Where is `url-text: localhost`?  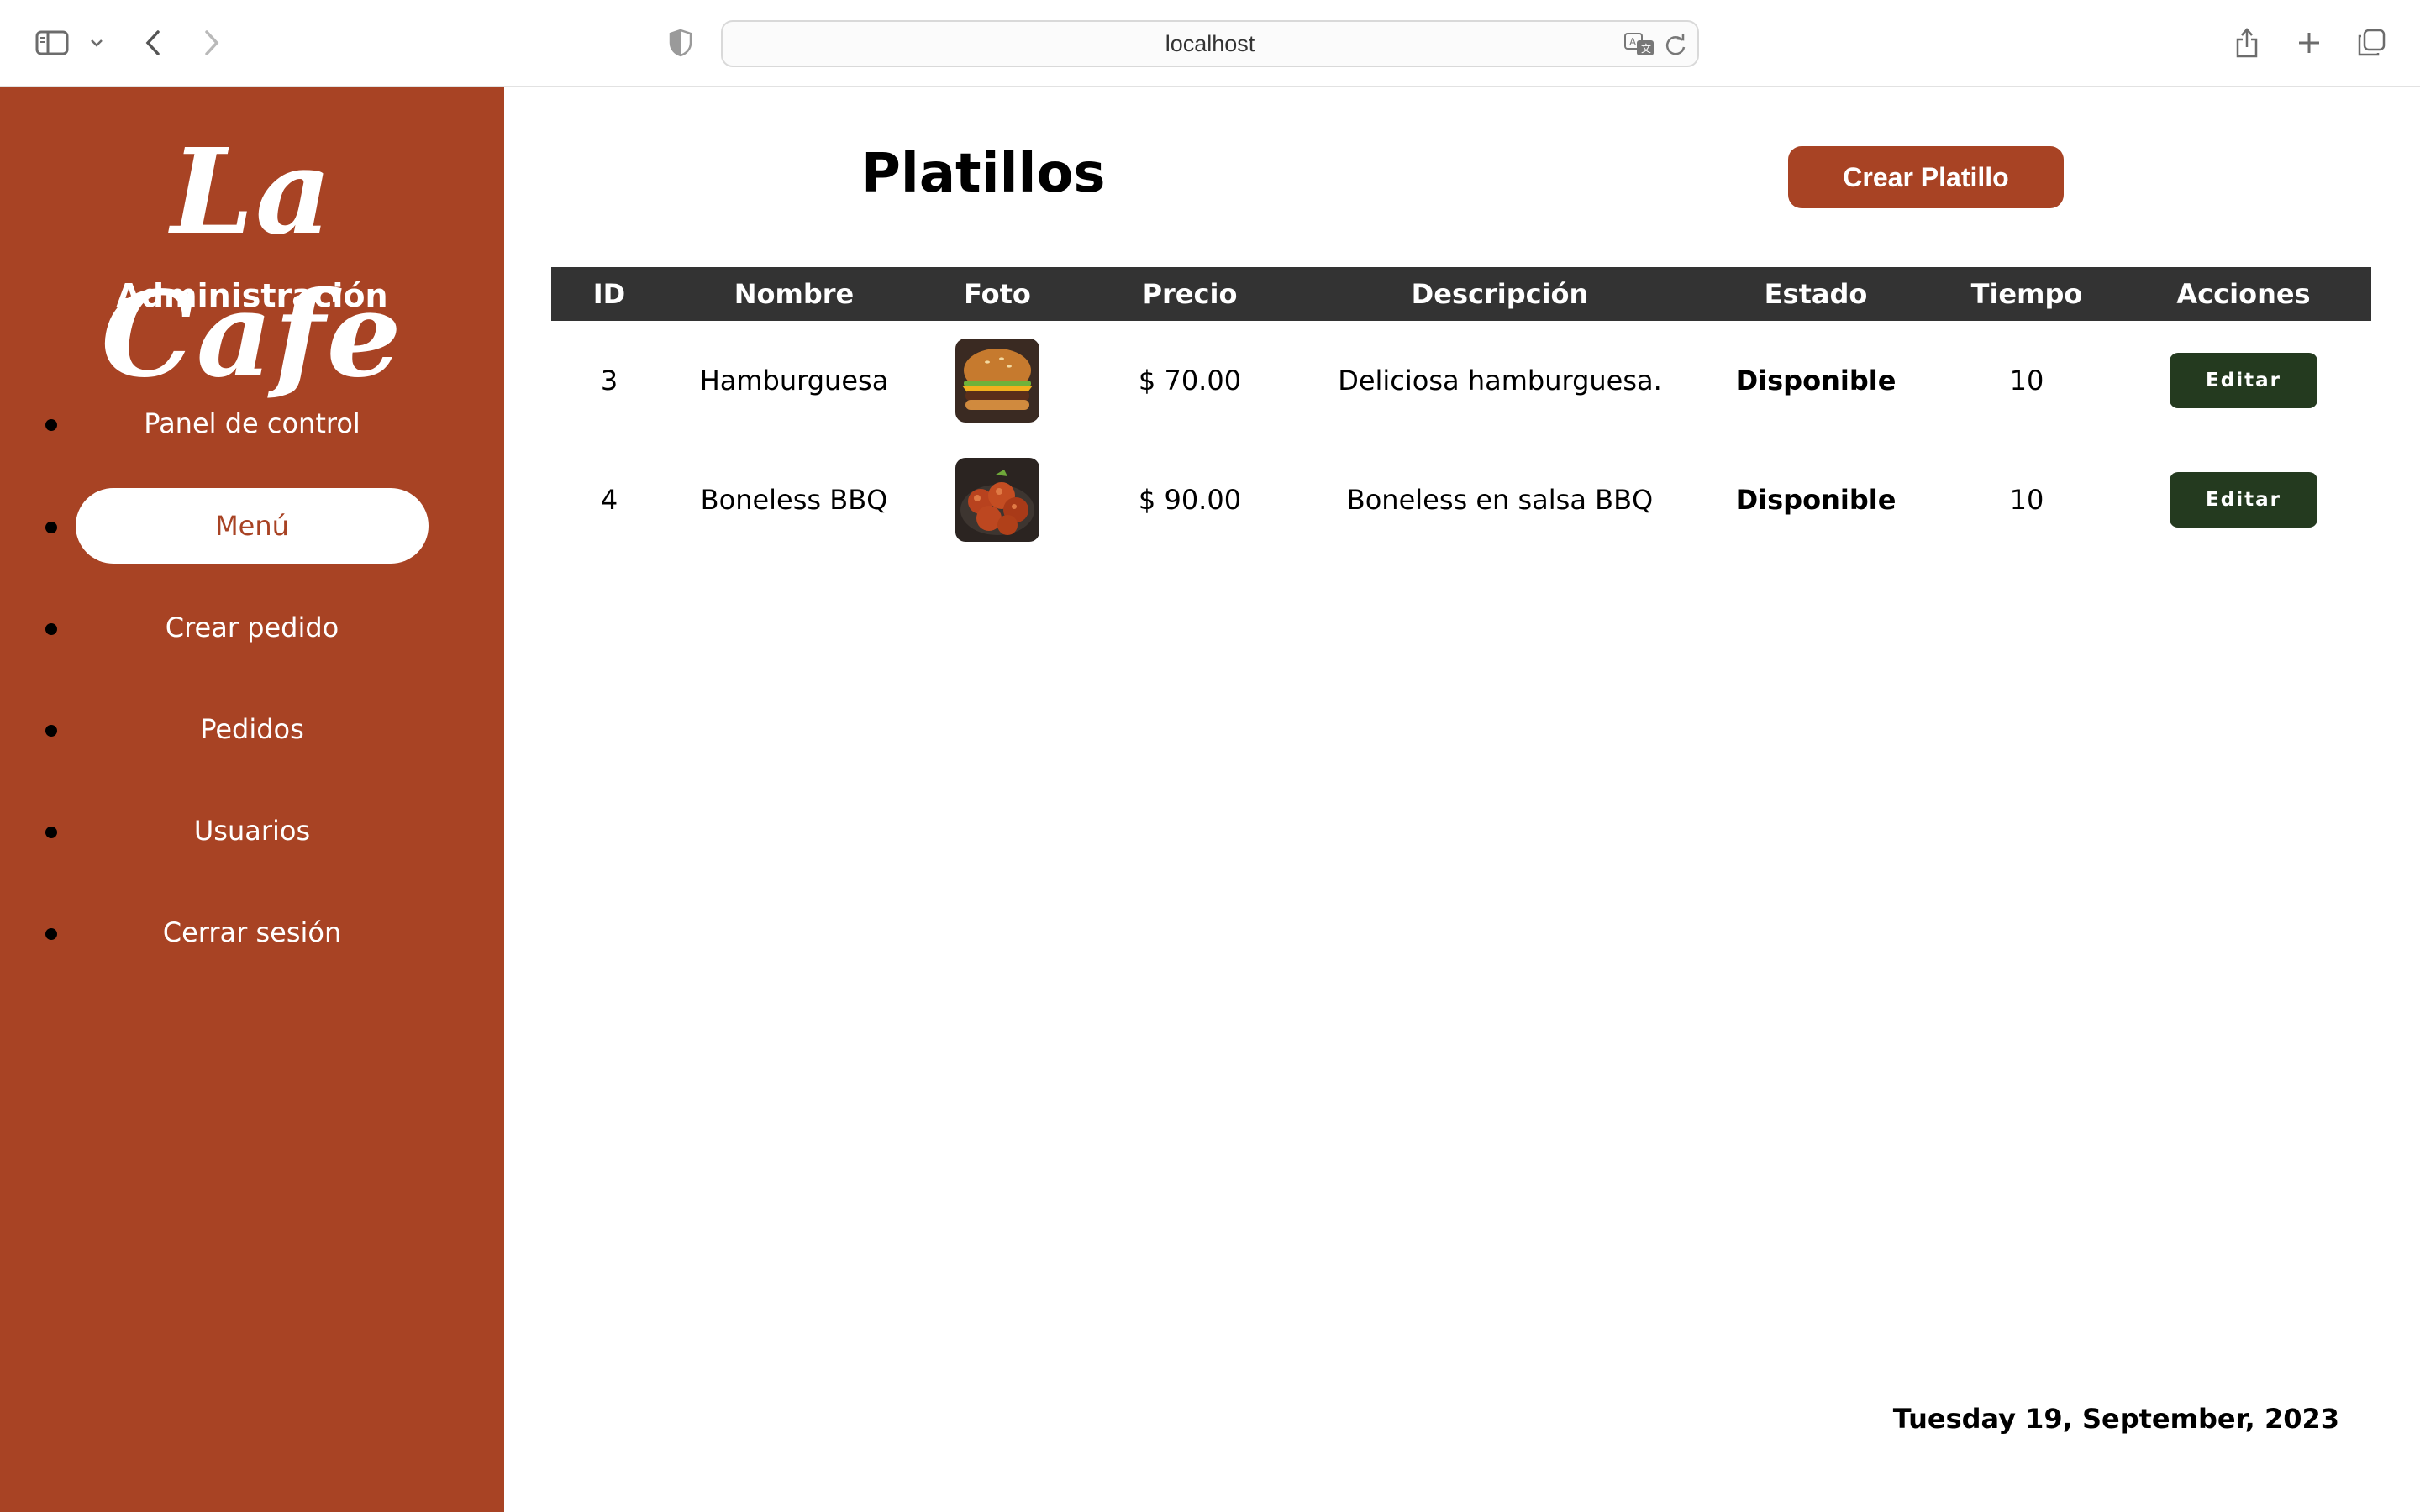
url-text: localhost is located at coordinates (1210, 43).